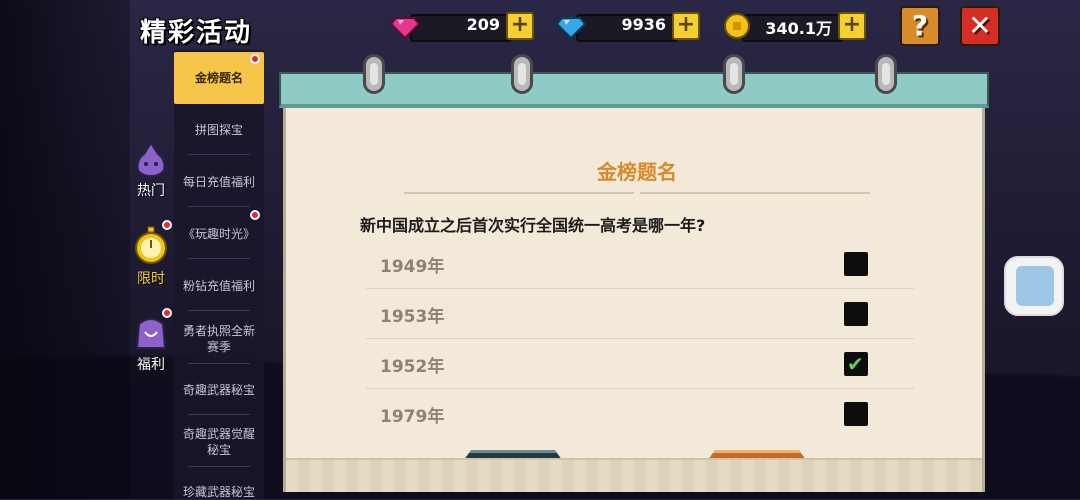  What do you see at coordinates (640, 414) in the screenshot?
I see `answer-option: 1979年` at bounding box center [640, 414].